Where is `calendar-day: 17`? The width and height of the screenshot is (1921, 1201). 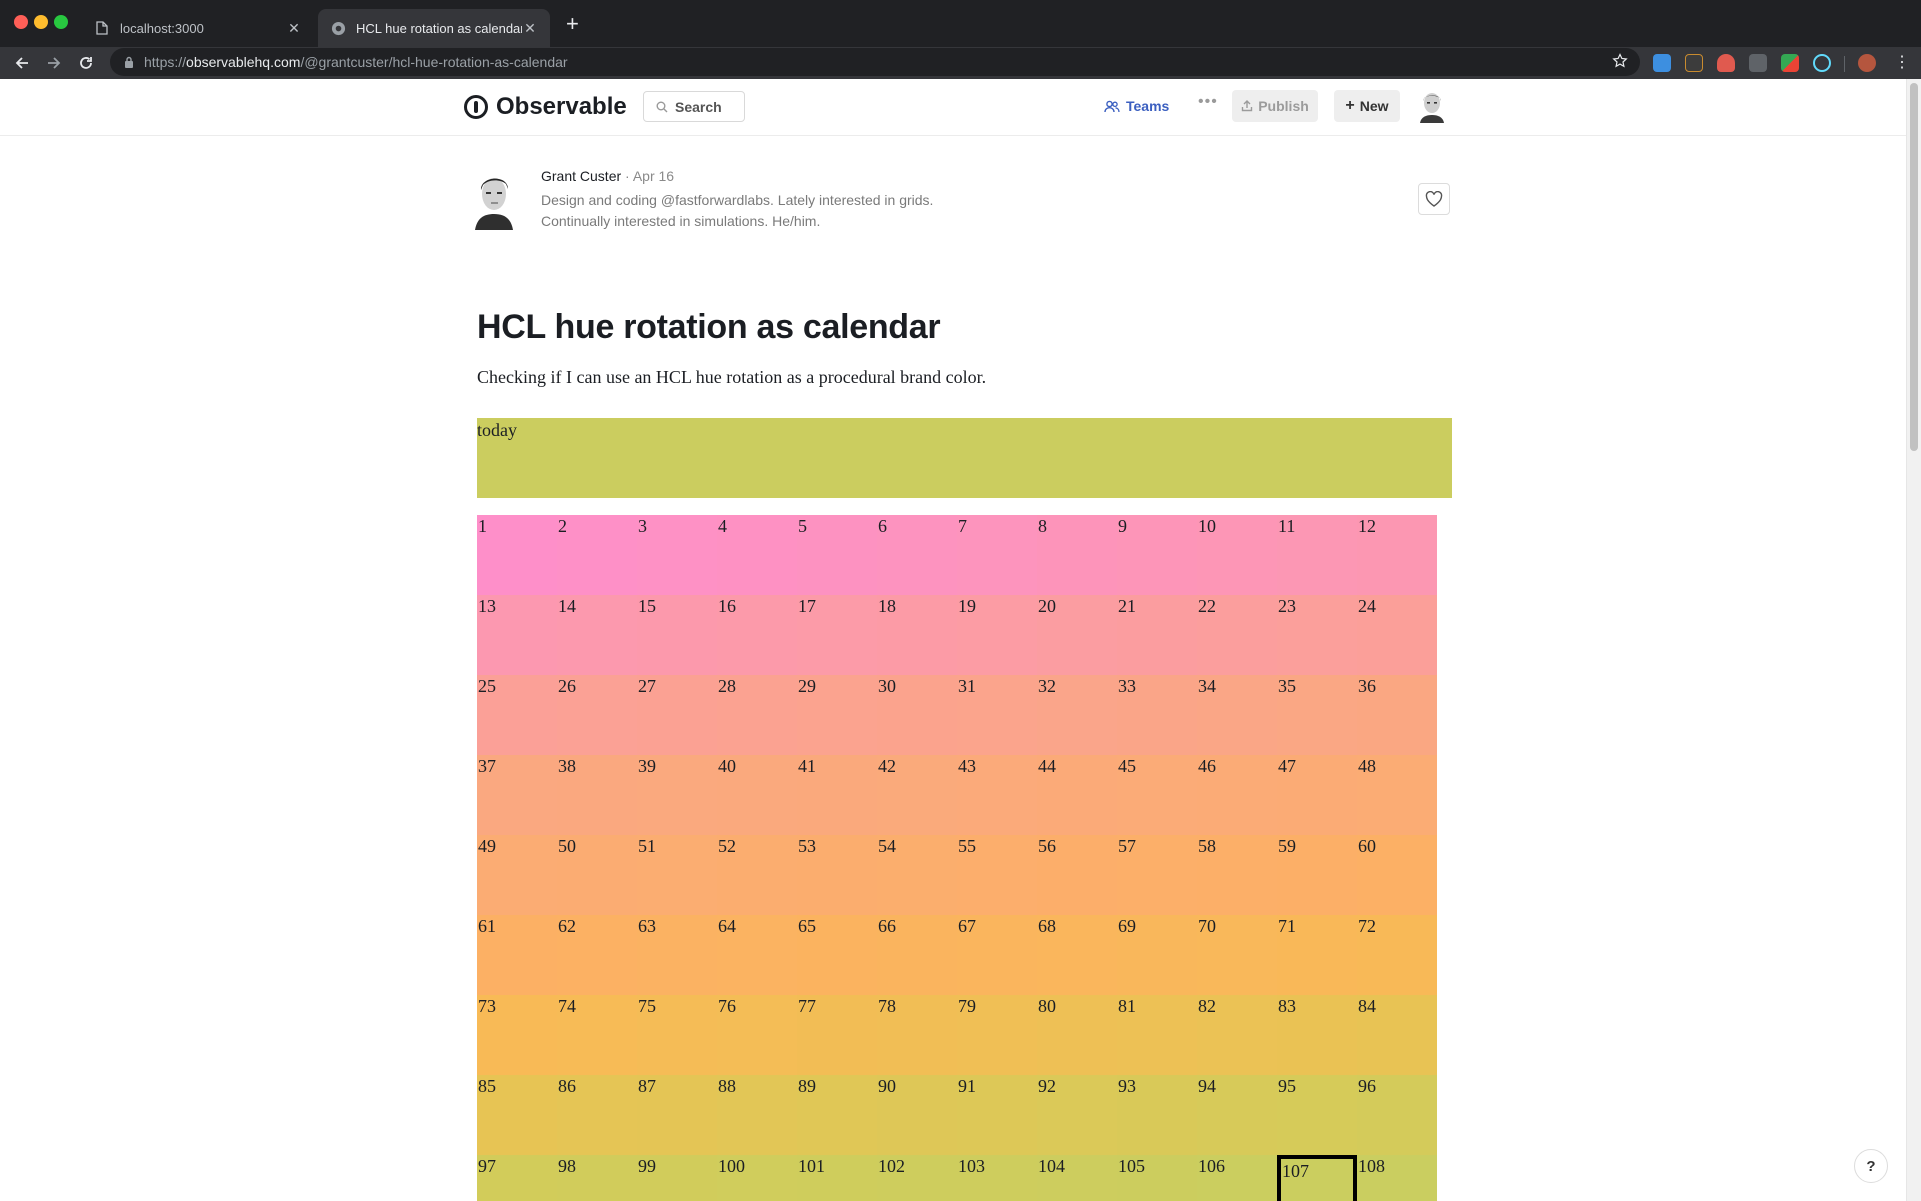 calendar-day: 17 is located at coordinates (837, 635).